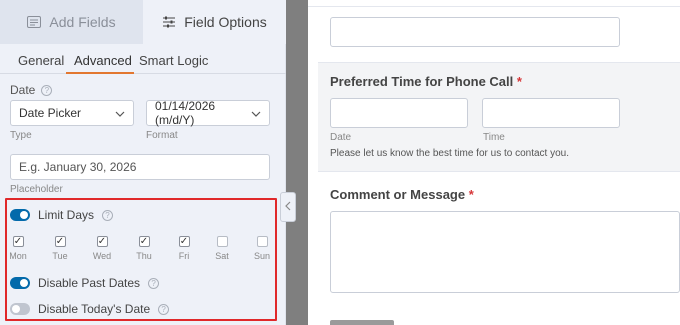 The image size is (680, 325). Describe the element at coordinates (398, 194) in the screenshot. I see `comment-title-text: Comment or Message` at that location.